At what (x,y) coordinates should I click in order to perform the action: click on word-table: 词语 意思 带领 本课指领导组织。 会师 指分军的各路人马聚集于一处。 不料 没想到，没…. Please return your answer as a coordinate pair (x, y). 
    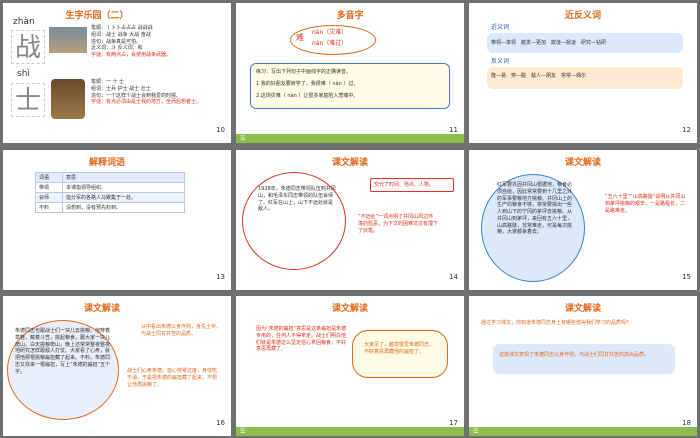
    Looking at the image, I should click on (110, 192).